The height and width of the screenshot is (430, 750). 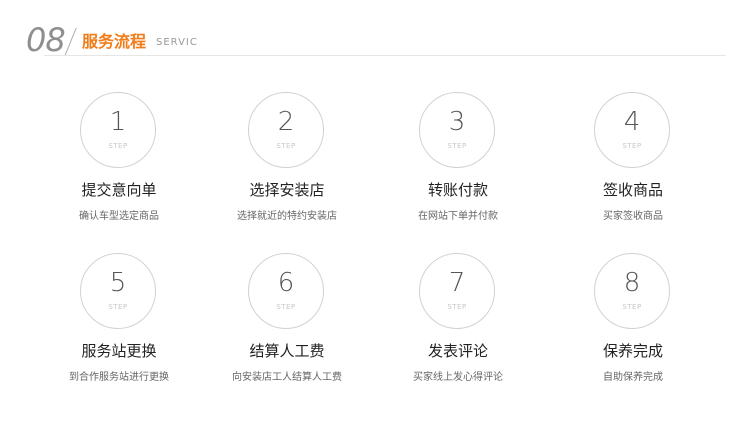 I want to click on step-number: 7, so click(x=457, y=283).